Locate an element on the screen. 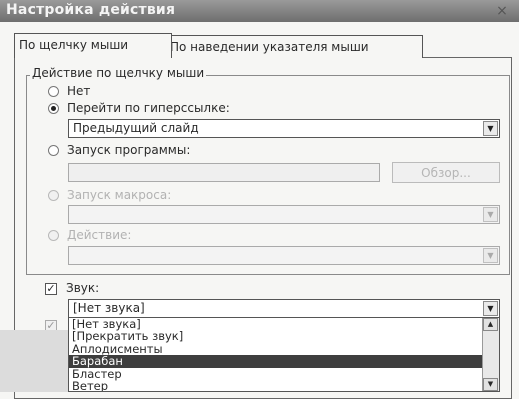 Image resolution: width=519 pixels, height=399 pixels. radio-action-row: Действие: is located at coordinates (89, 235).